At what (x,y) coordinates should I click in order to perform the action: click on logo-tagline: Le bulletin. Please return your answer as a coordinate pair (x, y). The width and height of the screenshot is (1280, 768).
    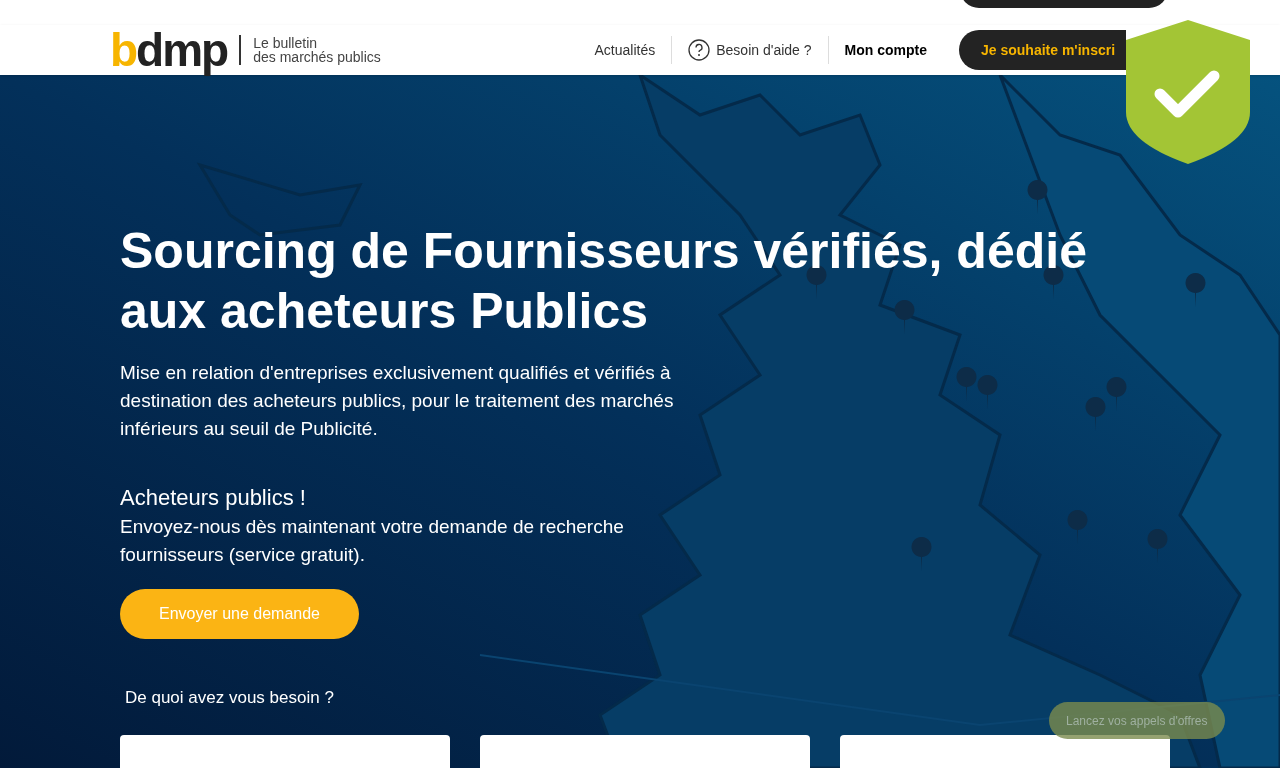
    Looking at the image, I should click on (286, 43).